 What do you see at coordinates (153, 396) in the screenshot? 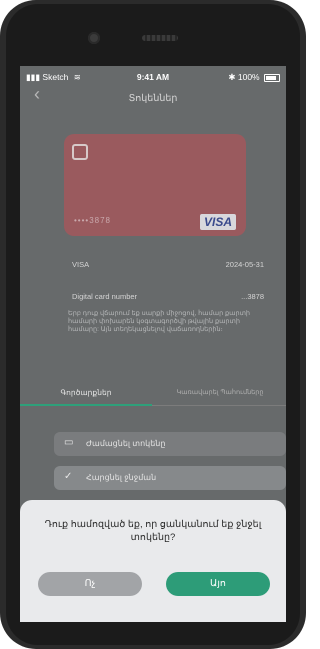
I see `tab-bar: Գործարքներ Կառավարել Պահումները` at bounding box center [153, 396].